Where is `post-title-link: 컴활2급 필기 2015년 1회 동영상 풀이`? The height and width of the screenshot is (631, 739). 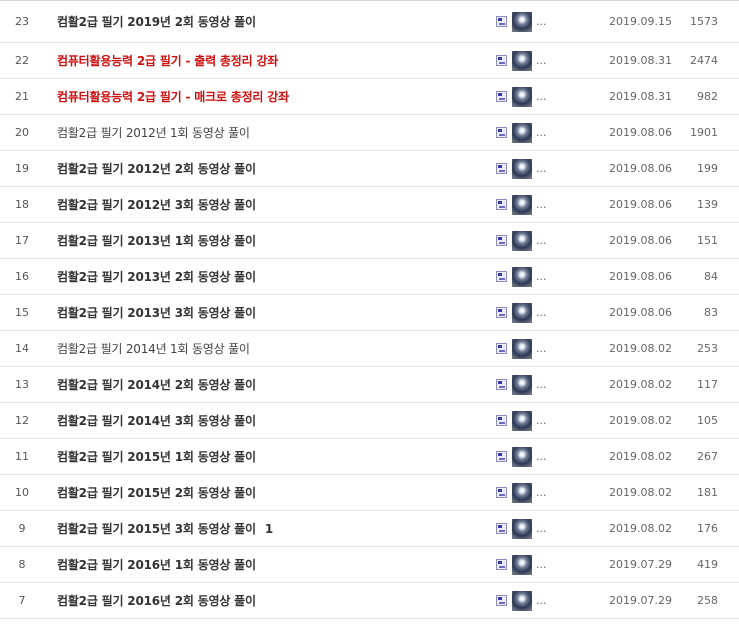 post-title-link: 컴활2급 필기 2015년 1회 동영상 풀이 is located at coordinates (156, 456).